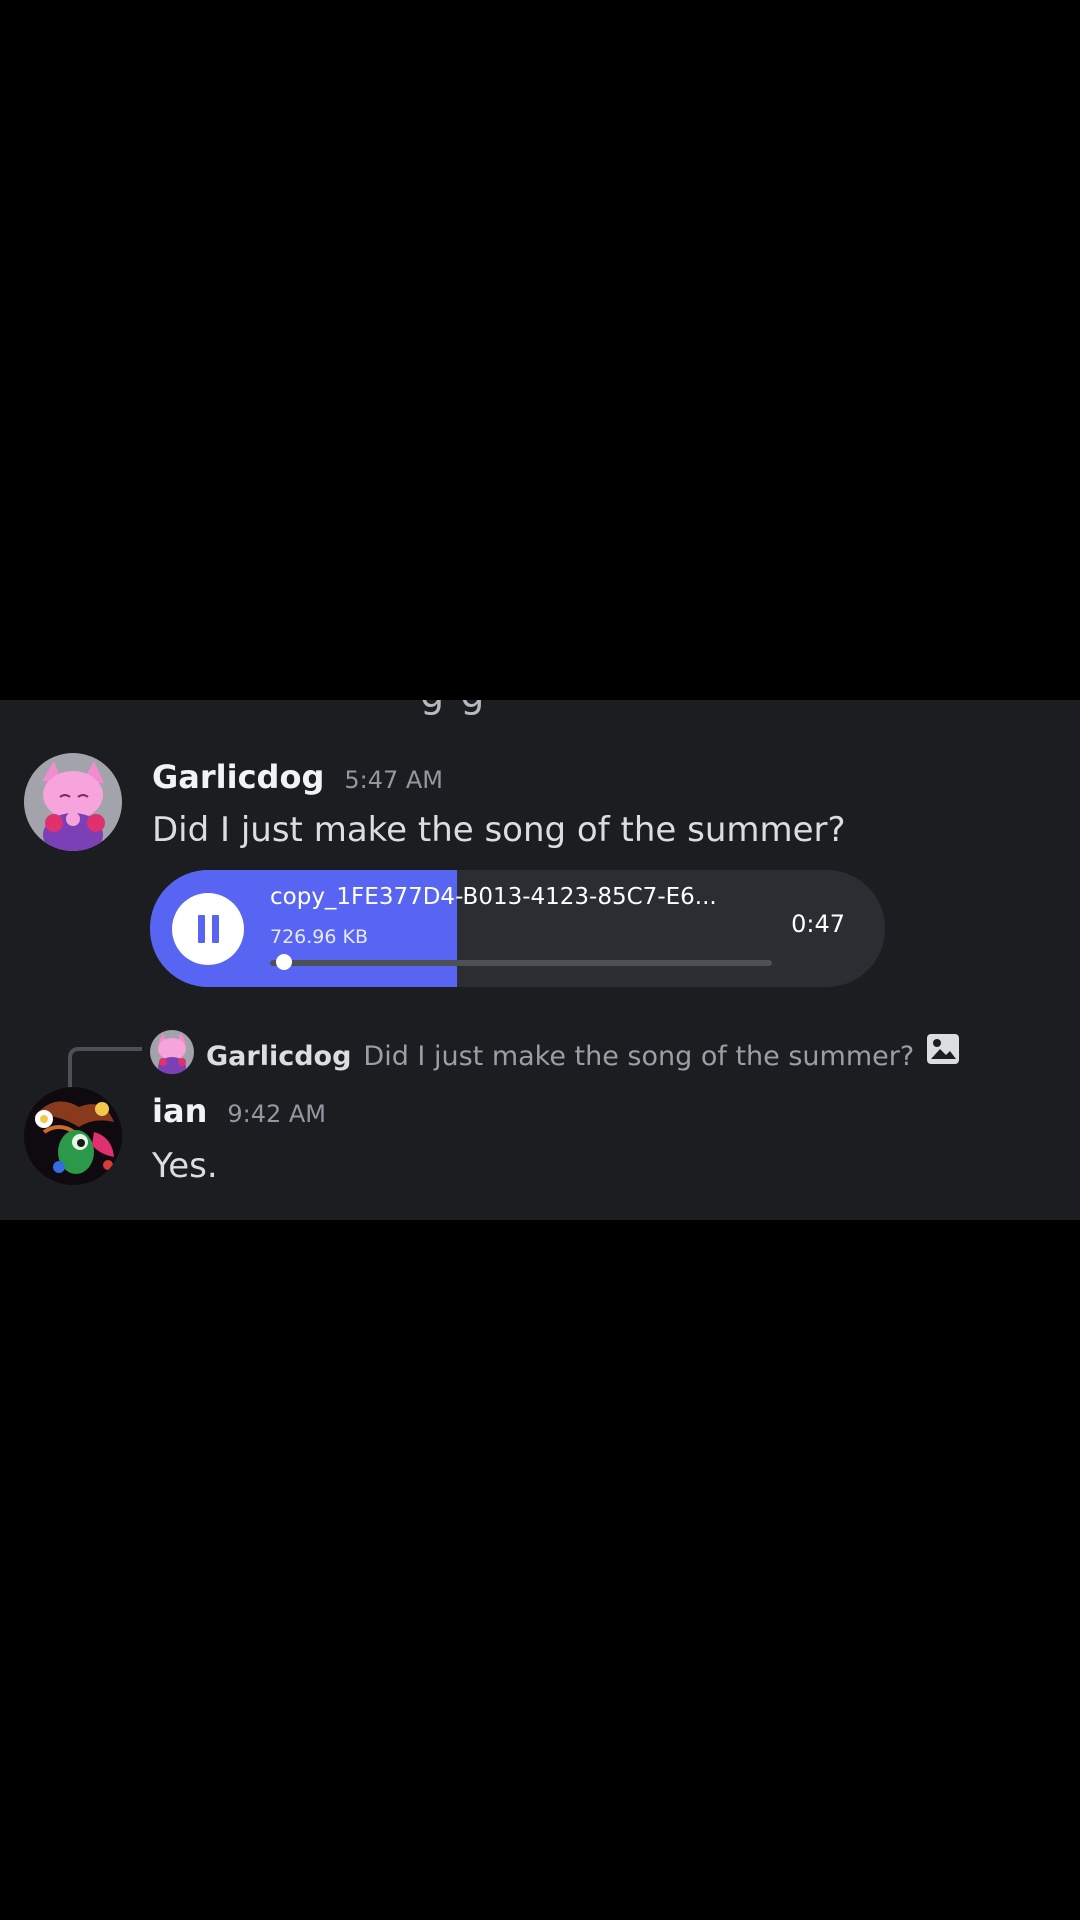  What do you see at coordinates (521, 963) in the screenshot?
I see `seek-track` at bounding box center [521, 963].